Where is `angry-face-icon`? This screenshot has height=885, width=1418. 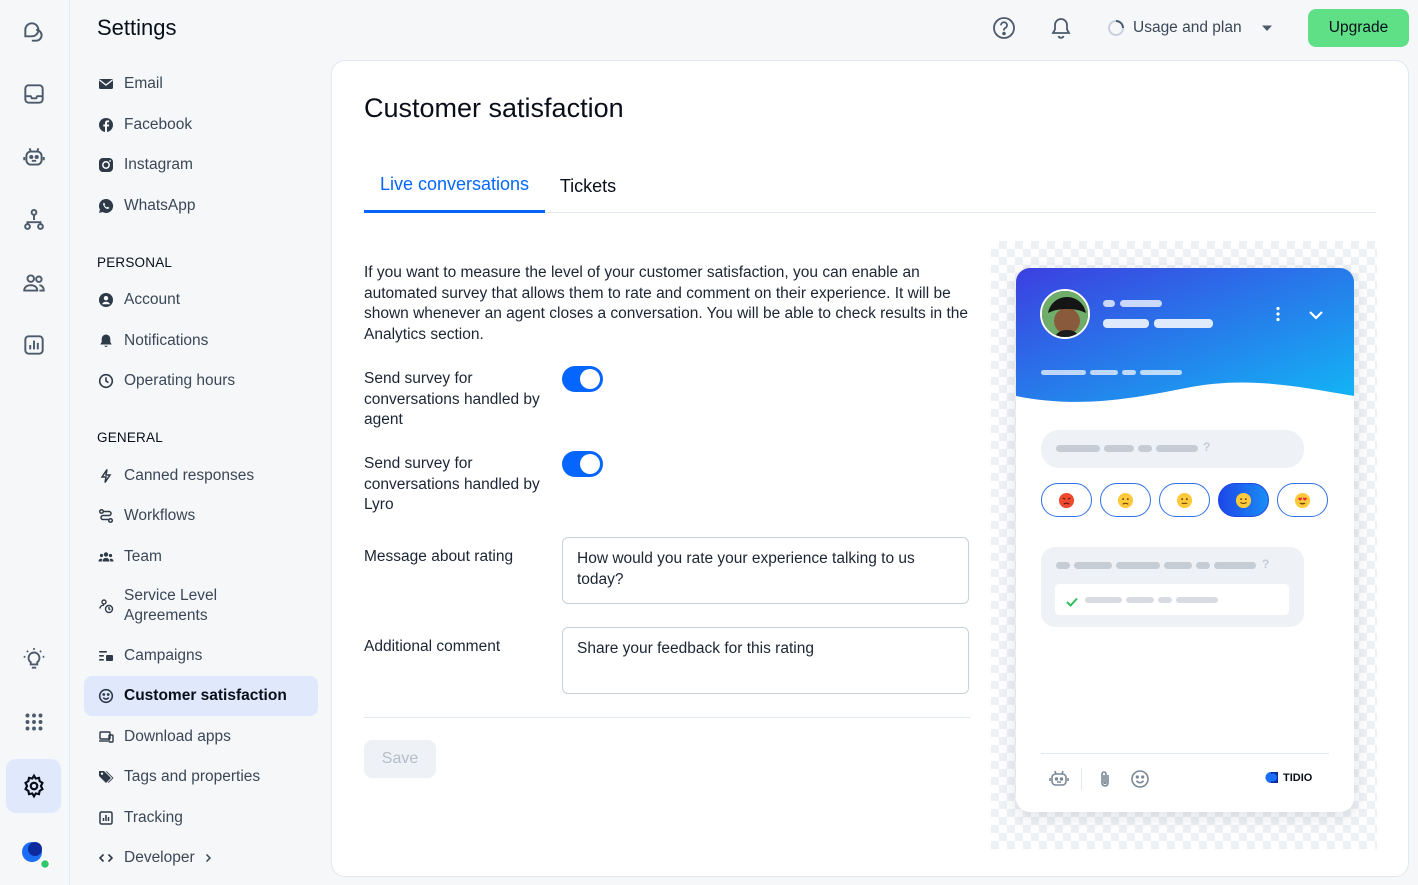
angry-face-icon is located at coordinates (1066, 500).